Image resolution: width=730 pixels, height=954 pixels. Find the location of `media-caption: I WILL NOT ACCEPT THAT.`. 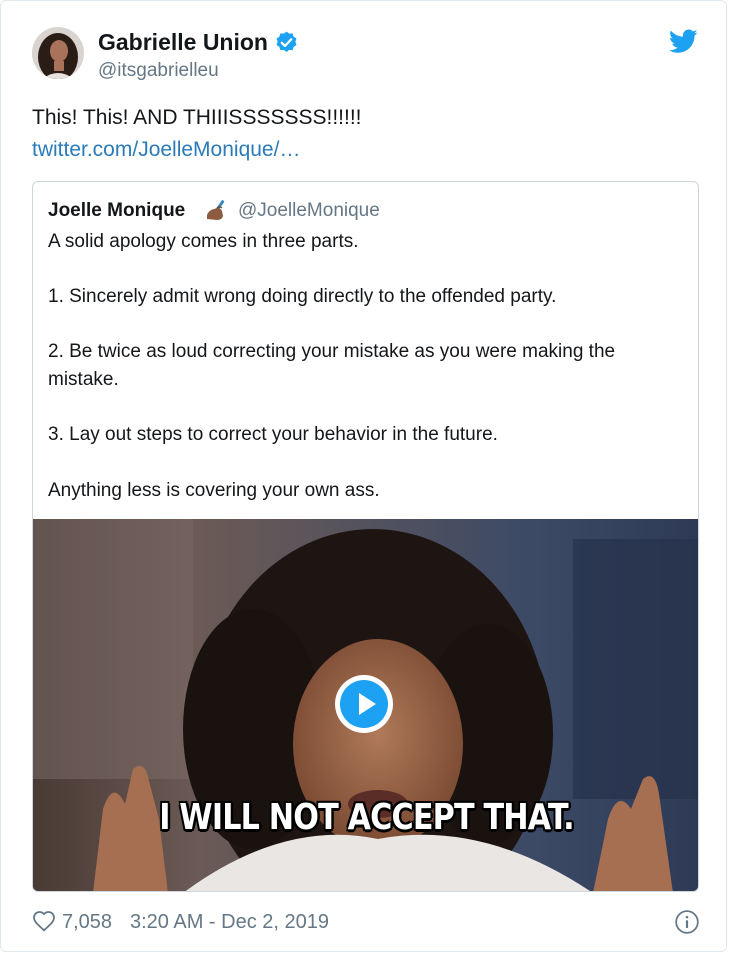

media-caption: I WILL NOT ACCEPT THAT. is located at coordinates (366, 817).